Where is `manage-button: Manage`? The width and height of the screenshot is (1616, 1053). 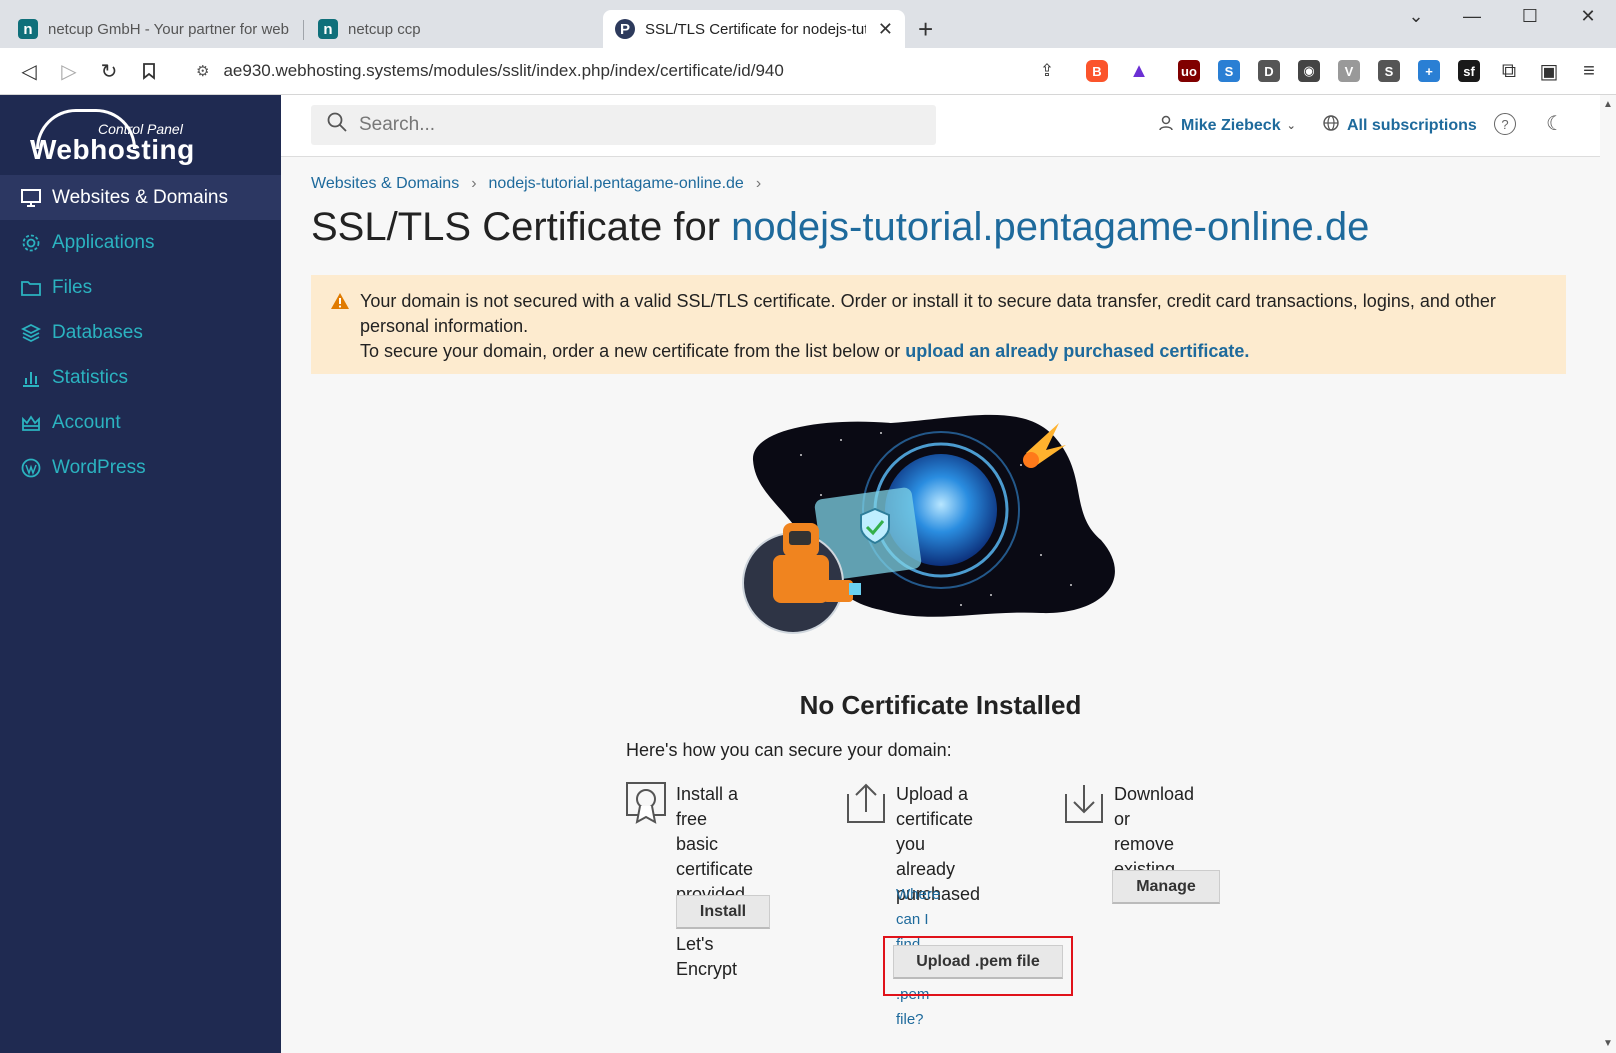 manage-button: Manage is located at coordinates (1166, 887).